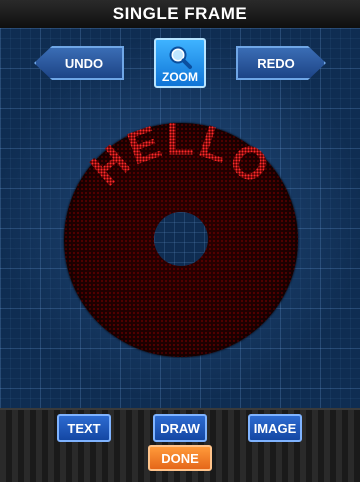  I want to click on redo-label: REDO, so click(276, 63).